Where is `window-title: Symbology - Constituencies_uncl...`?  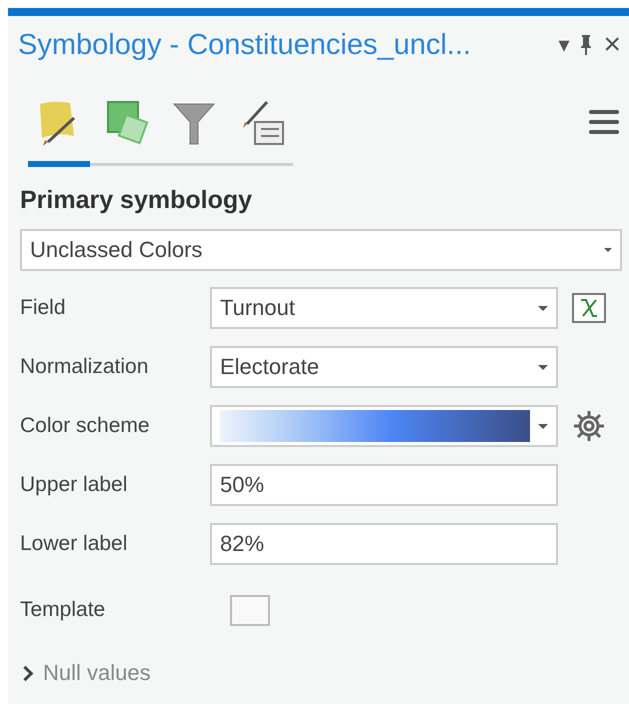
window-title: Symbology - Constituencies_uncl... is located at coordinates (245, 45).